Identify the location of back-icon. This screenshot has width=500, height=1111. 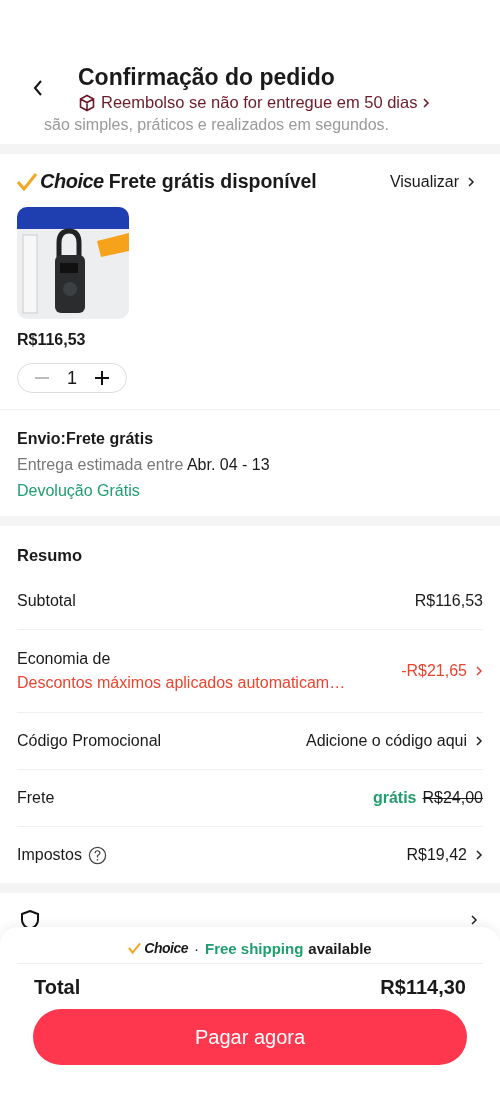
(38, 88).